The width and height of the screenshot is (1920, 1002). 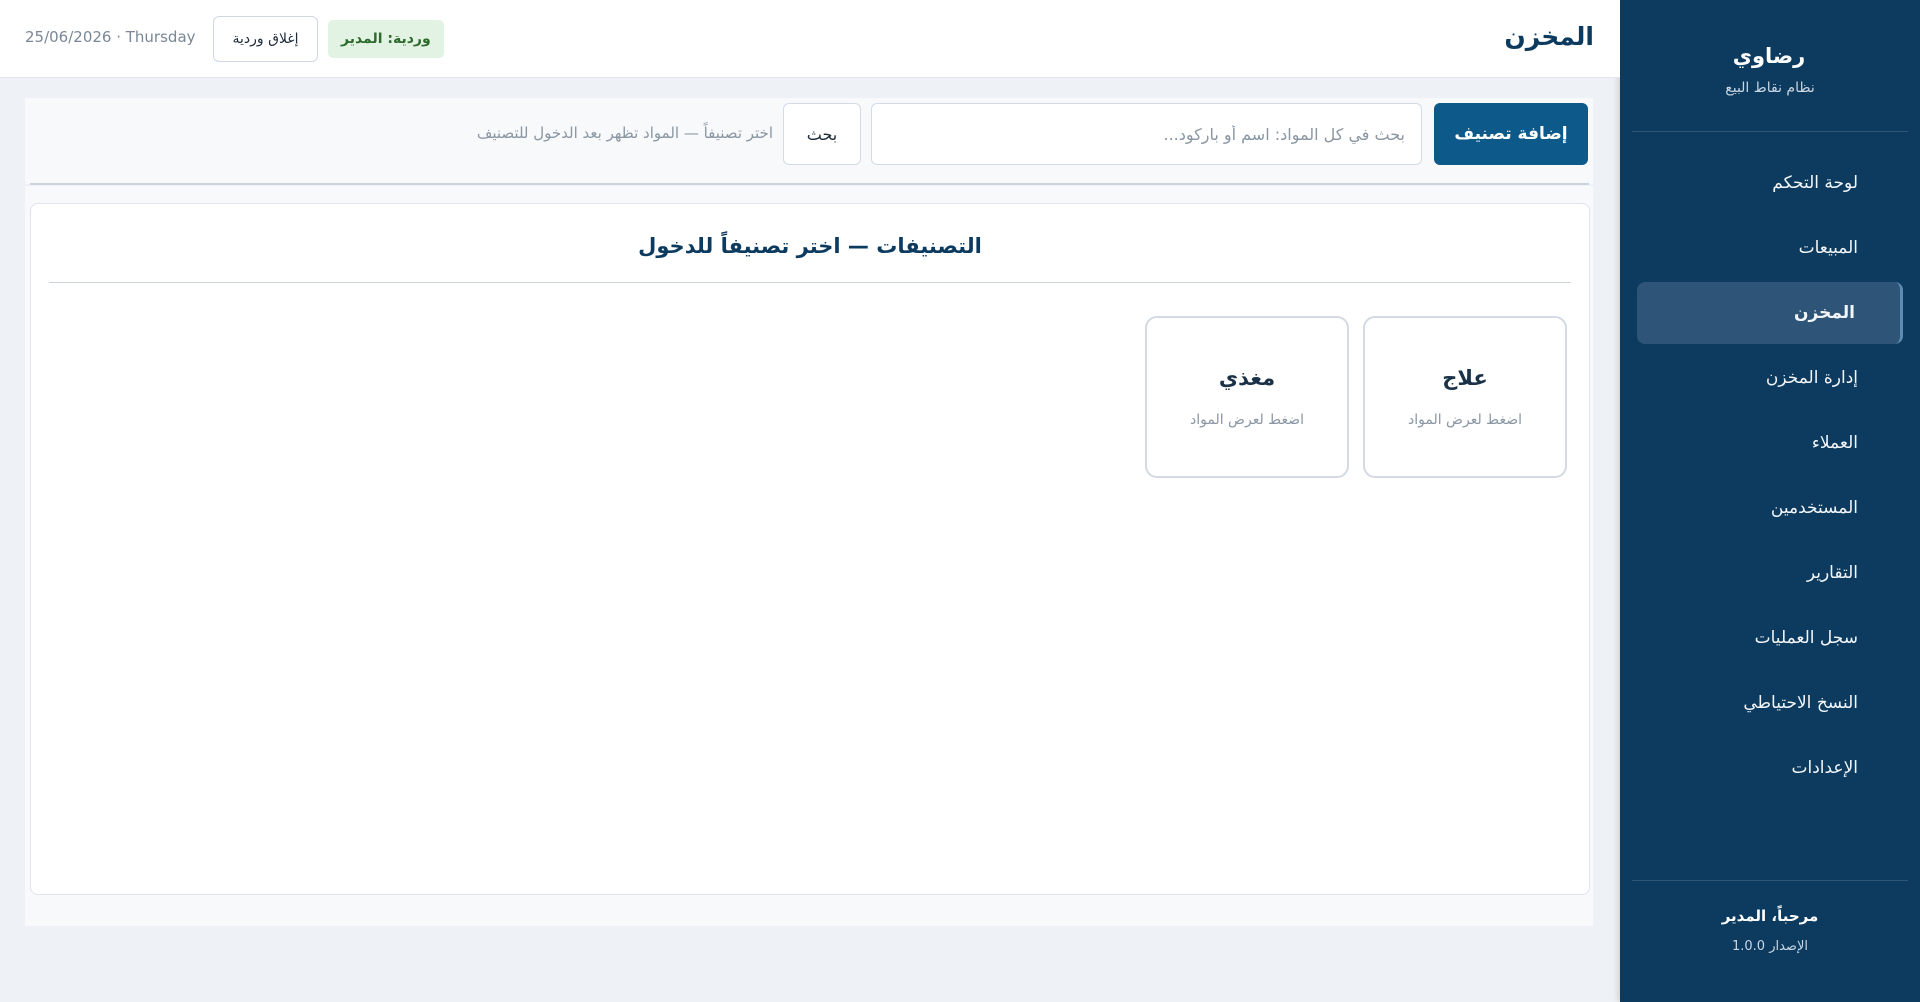 What do you see at coordinates (810, 246) in the screenshot?
I see `categories-title: التصنيفات — اختر تصنيفاً للدخول` at bounding box center [810, 246].